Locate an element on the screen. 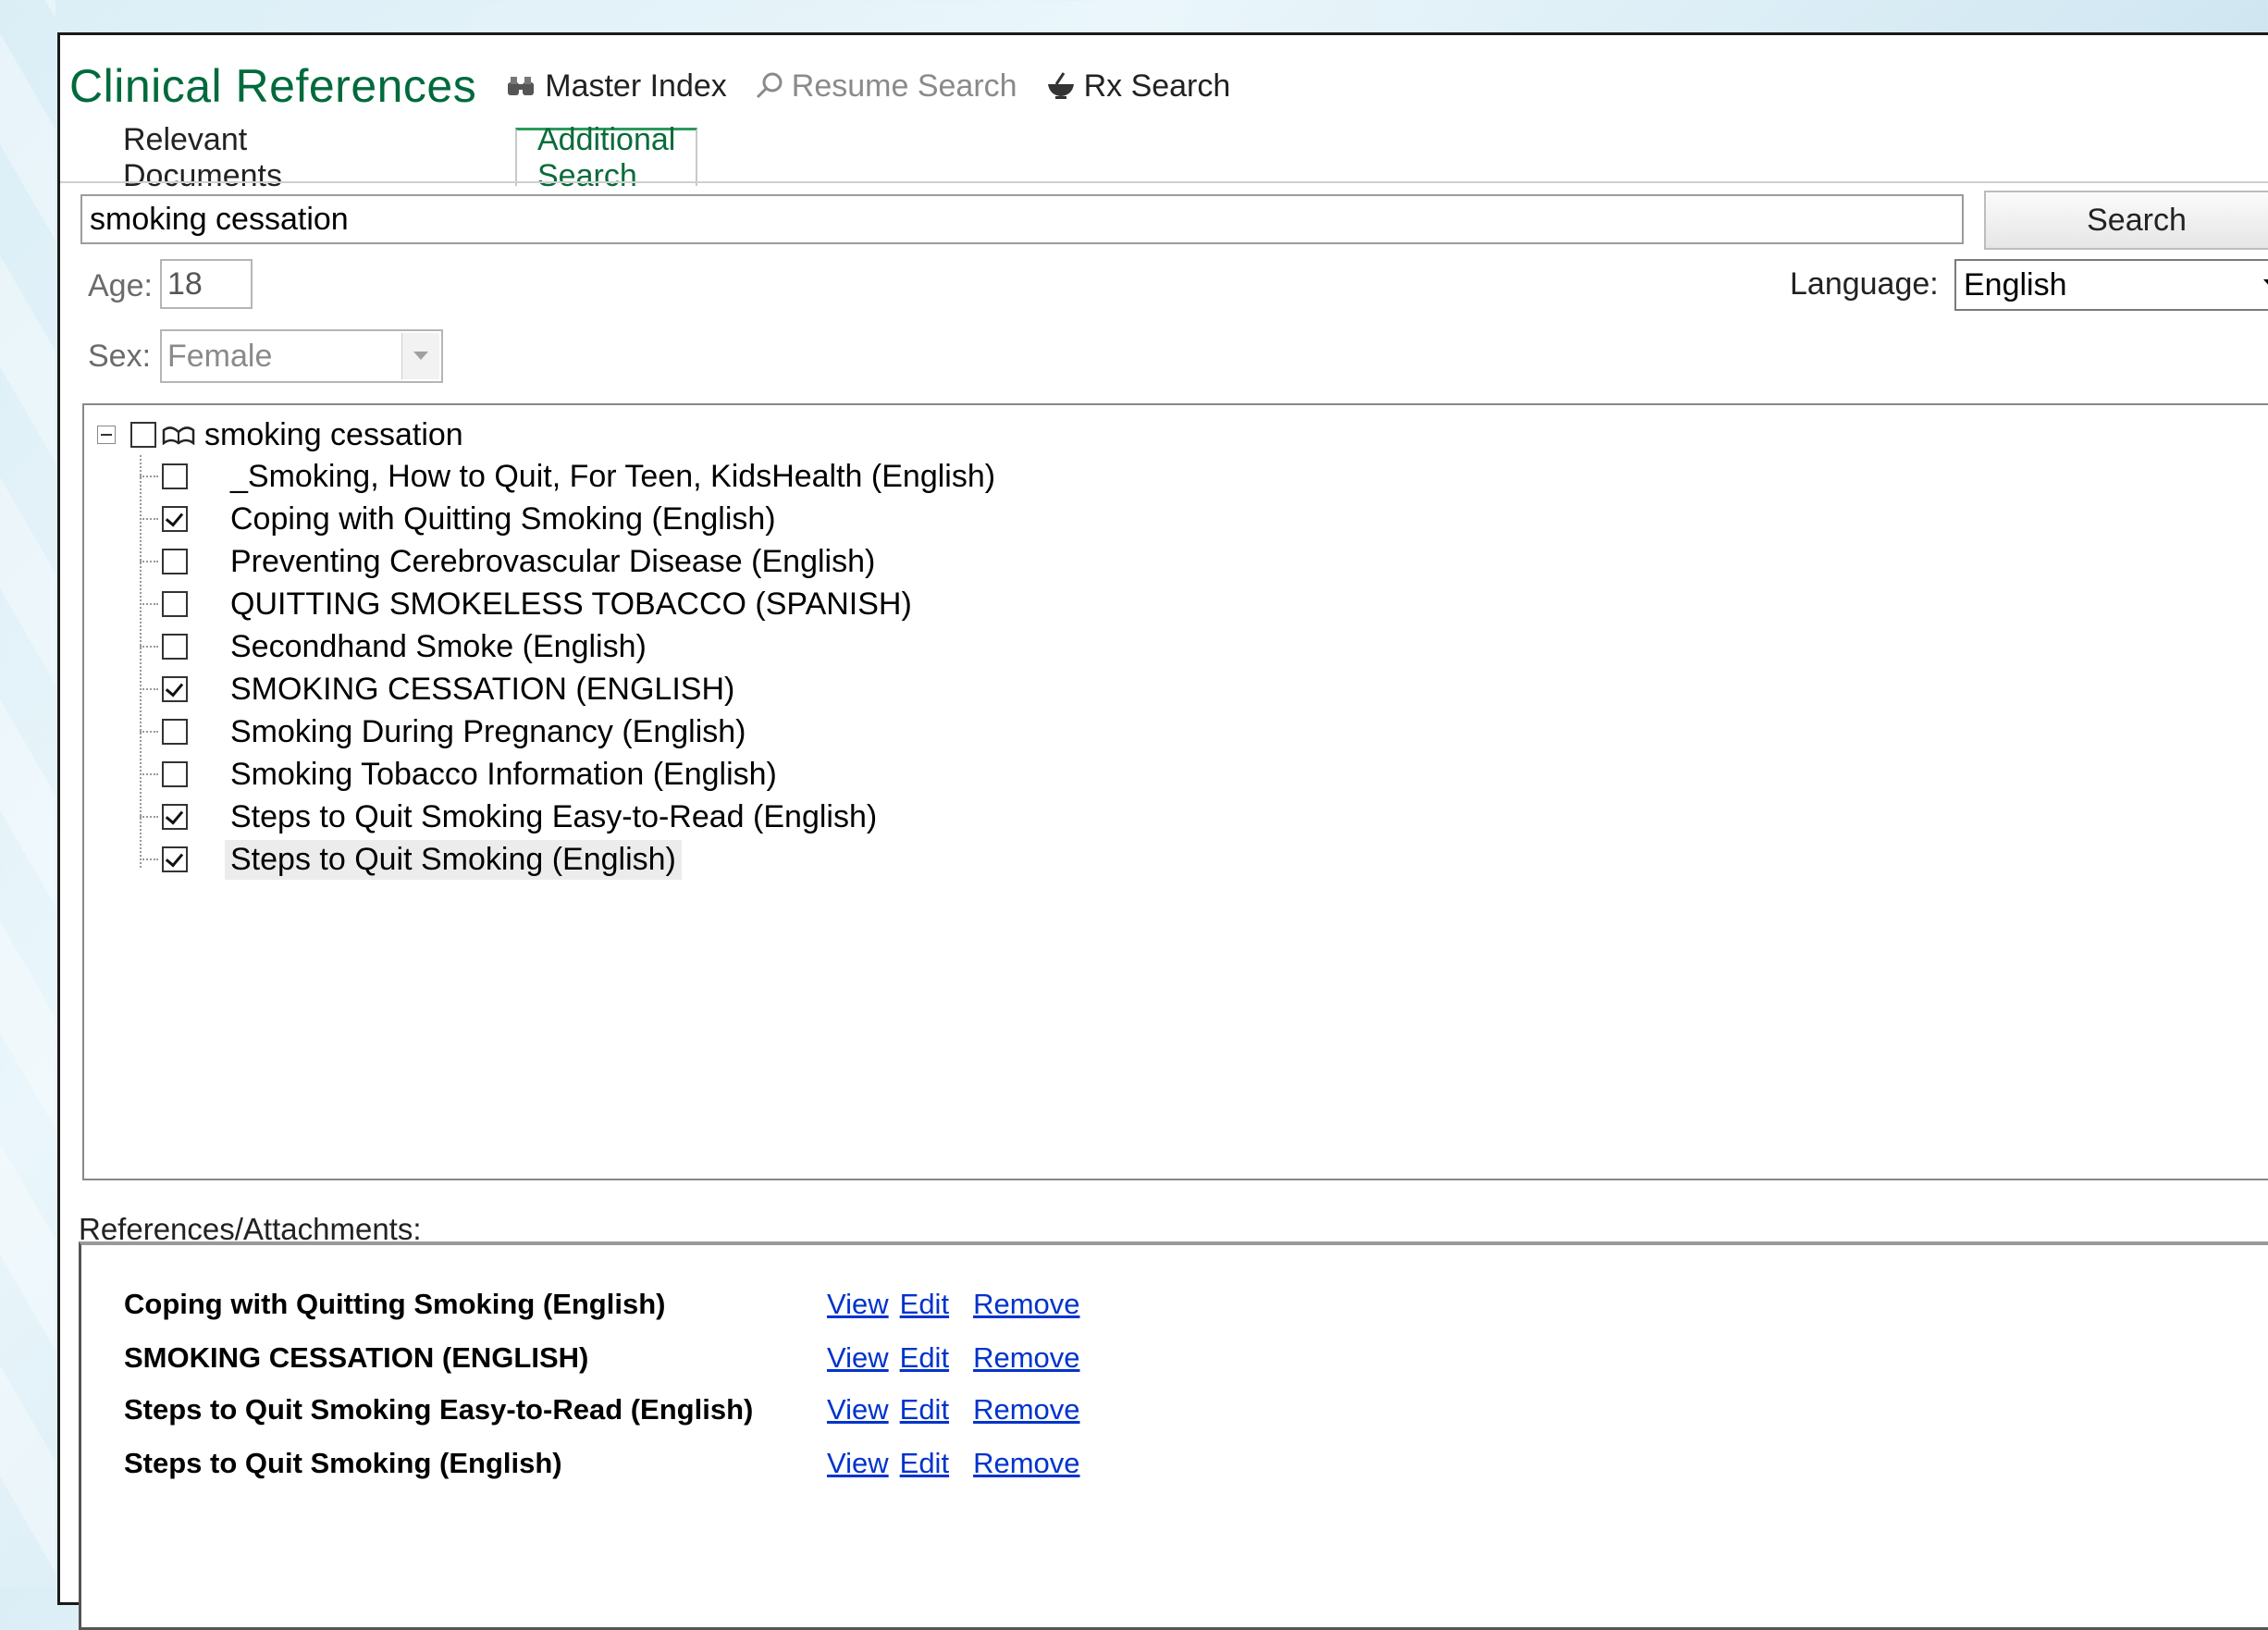 Image resolution: width=2268 pixels, height=1630 pixels. tree-item-label: QUITTING SMOKELESS TOBACCO (SPANISH) is located at coordinates (571, 604).